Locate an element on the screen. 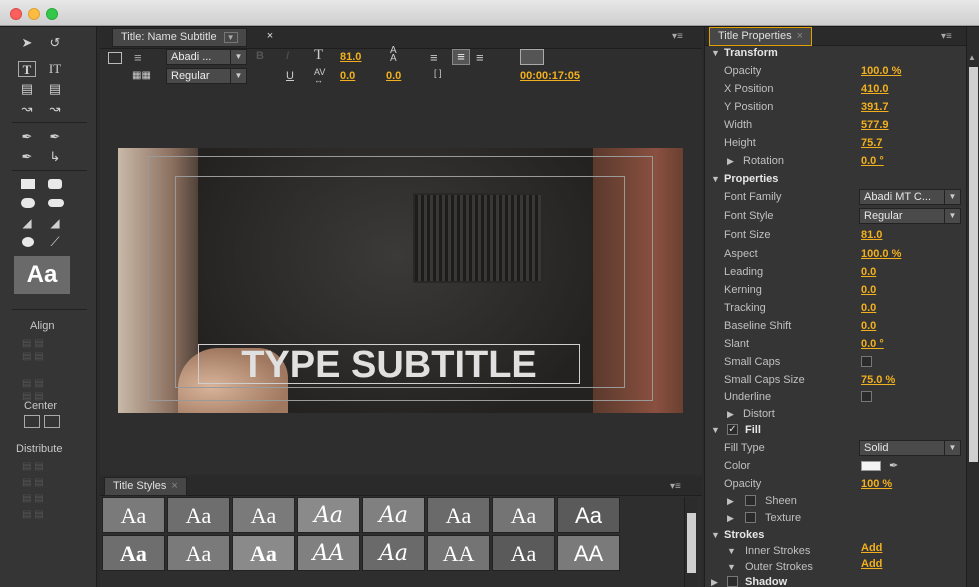 This screenshot has height=587, width=979. y-position-value: 391.7 is located at coordinates (875, 107).